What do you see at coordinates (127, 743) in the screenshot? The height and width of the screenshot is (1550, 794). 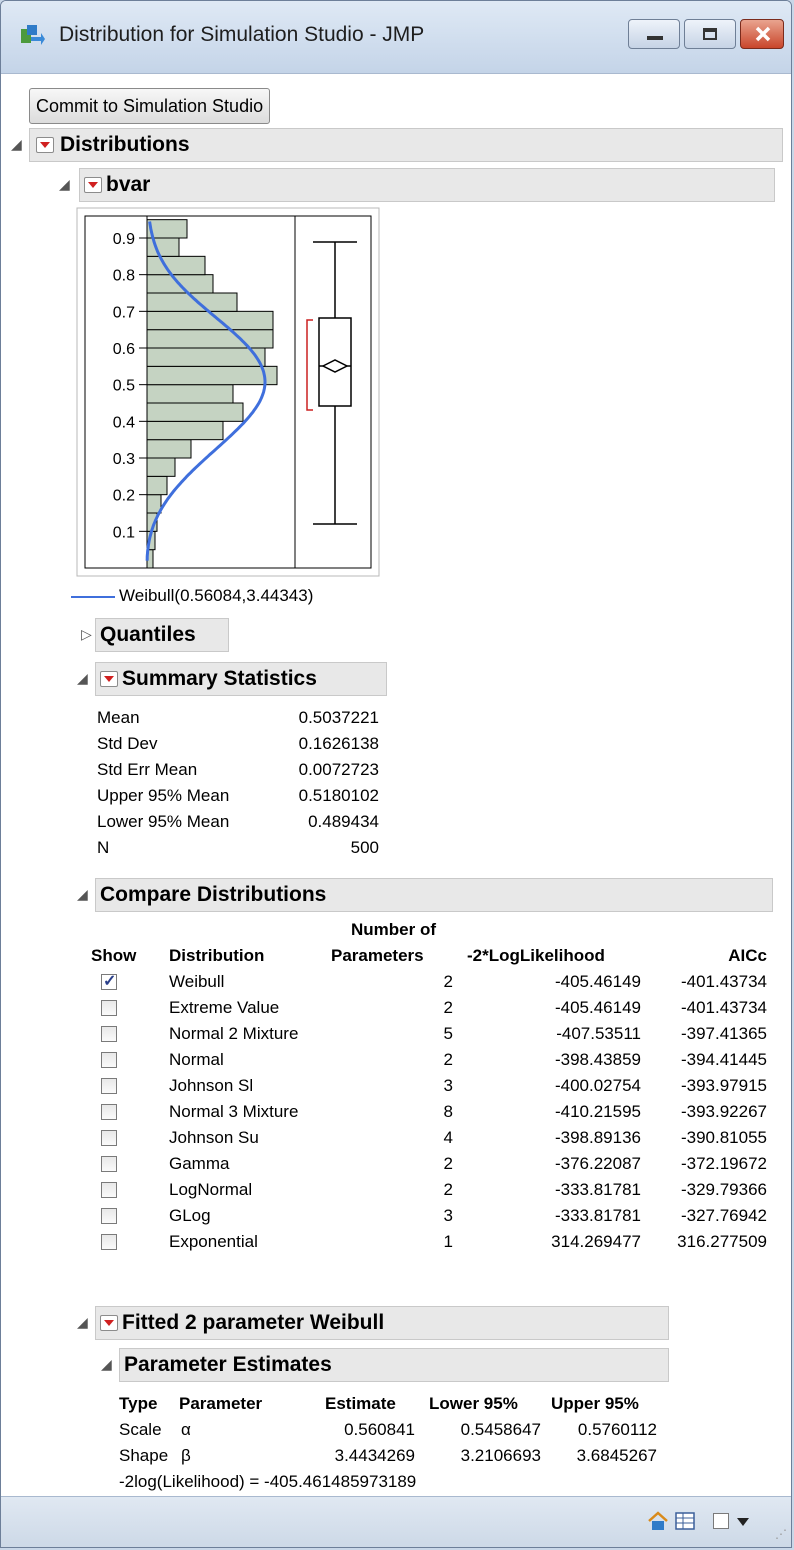 I see `stat-label: Std Dev` at bounding box center [127, 743].